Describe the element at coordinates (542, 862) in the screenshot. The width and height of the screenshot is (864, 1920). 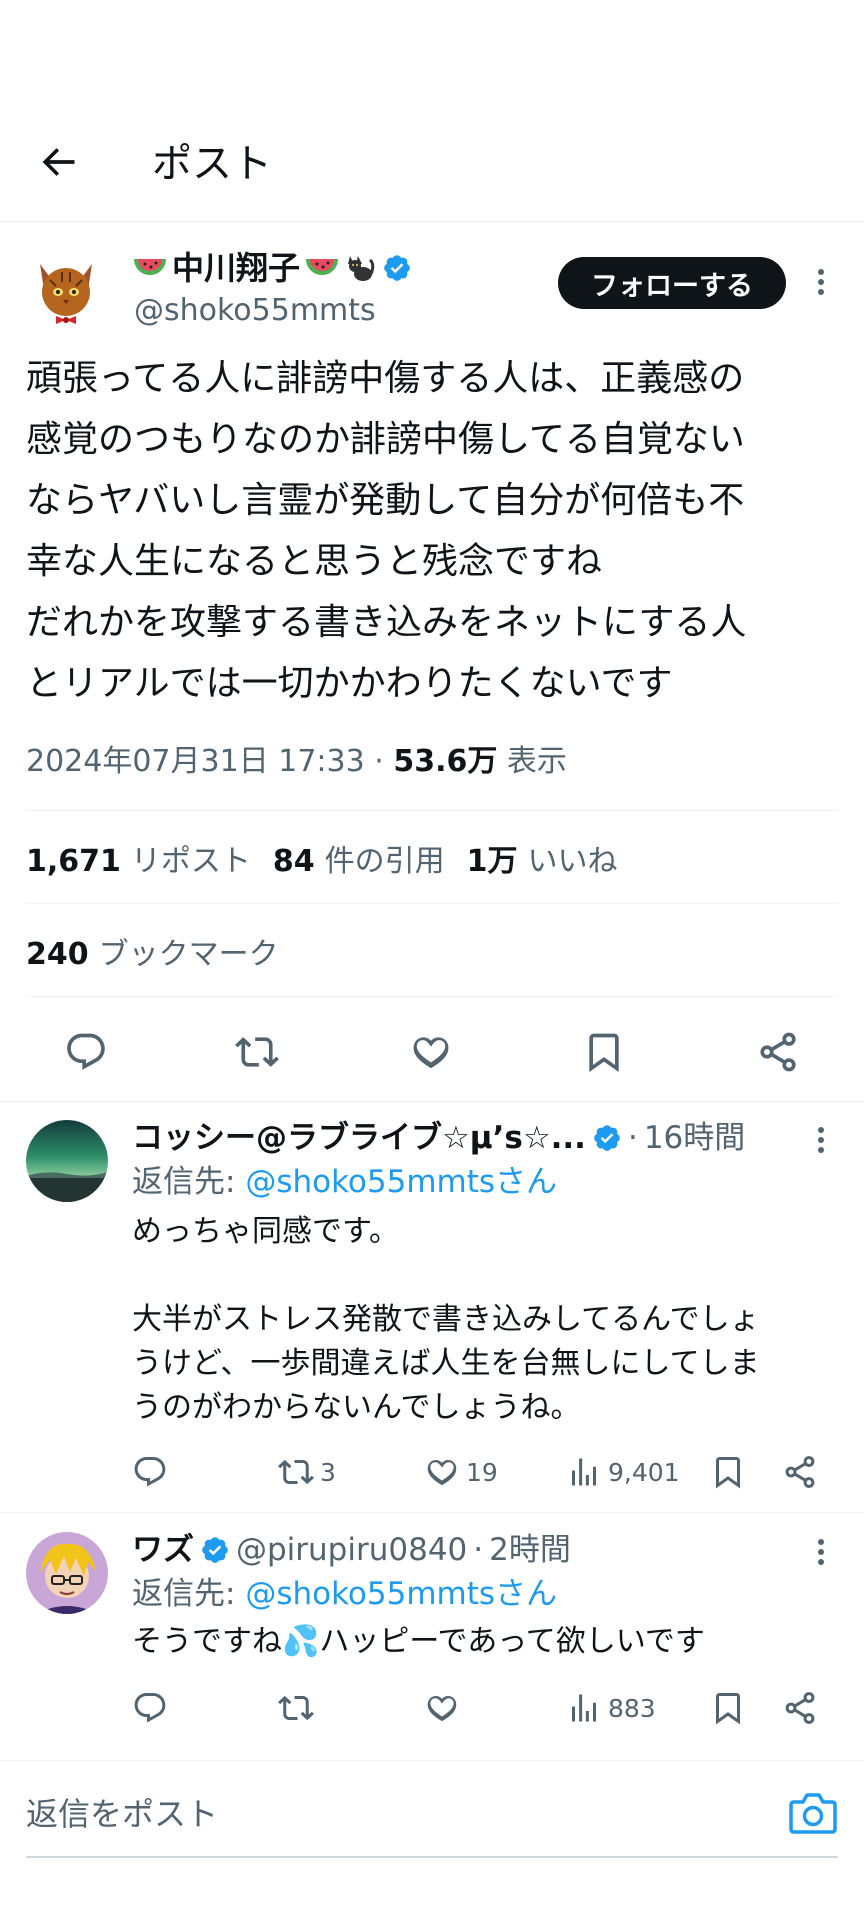
I see `likes-stat: 1万 いいね` at that location.